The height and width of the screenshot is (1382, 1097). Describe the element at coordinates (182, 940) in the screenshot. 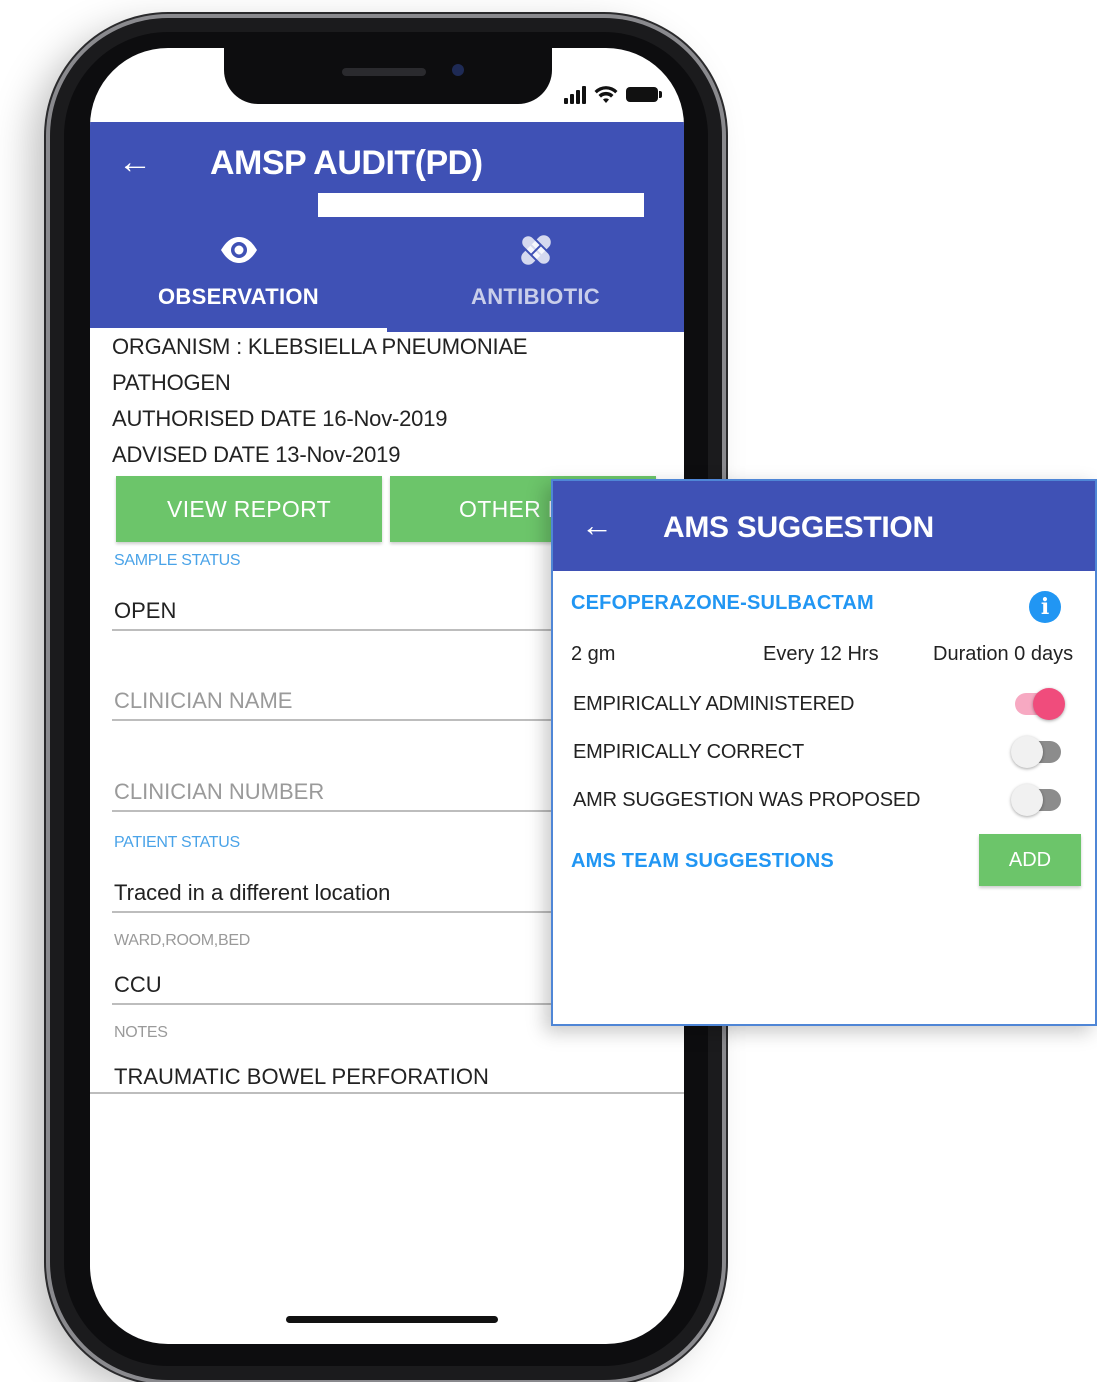

I see `ward-caption: WARD,ROOM,BED` at that location.